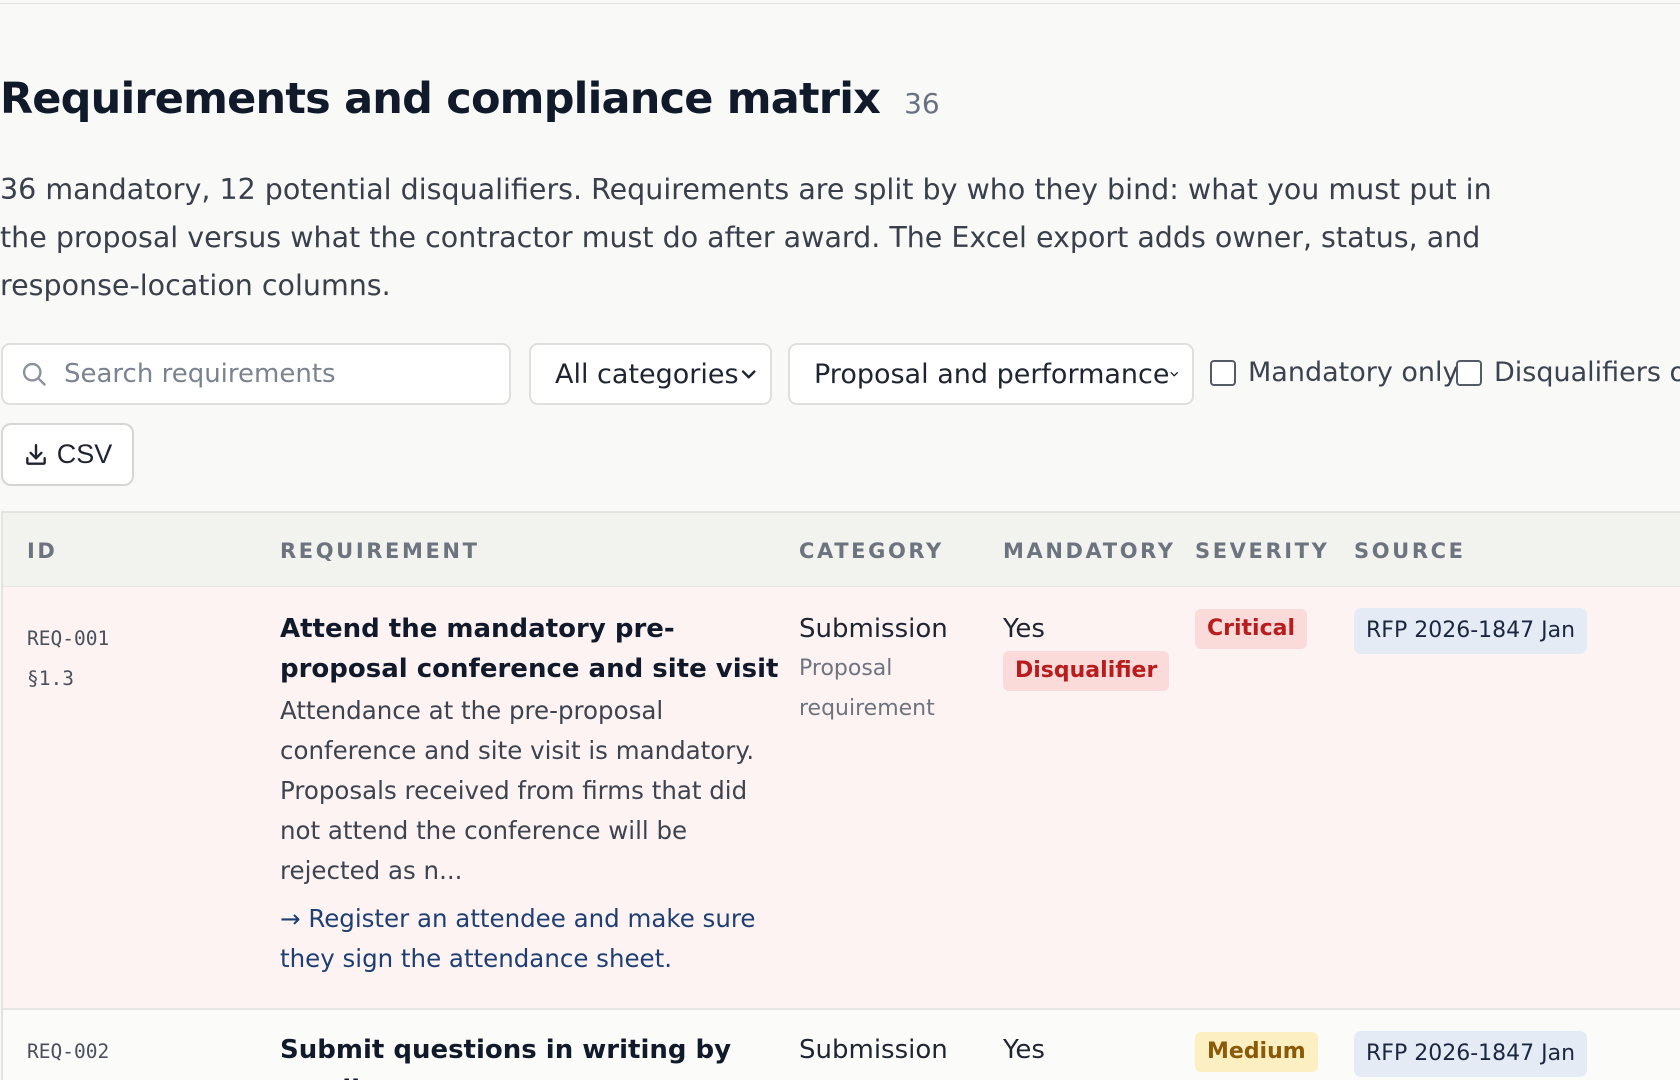  Describe the element at coordinates (922, 103) in the screenshot. I see `requirement-count: 36` at that location.